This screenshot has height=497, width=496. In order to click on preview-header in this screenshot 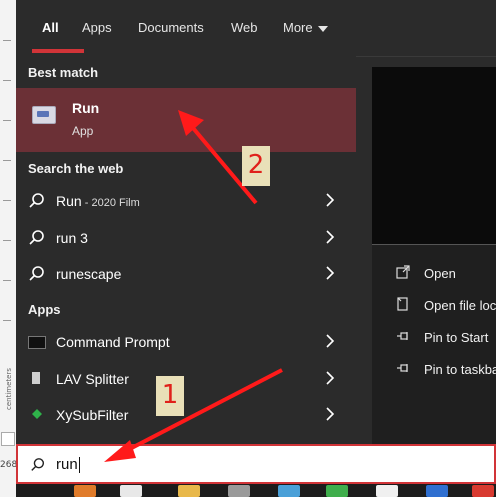, I will do `click(434, 155)`.